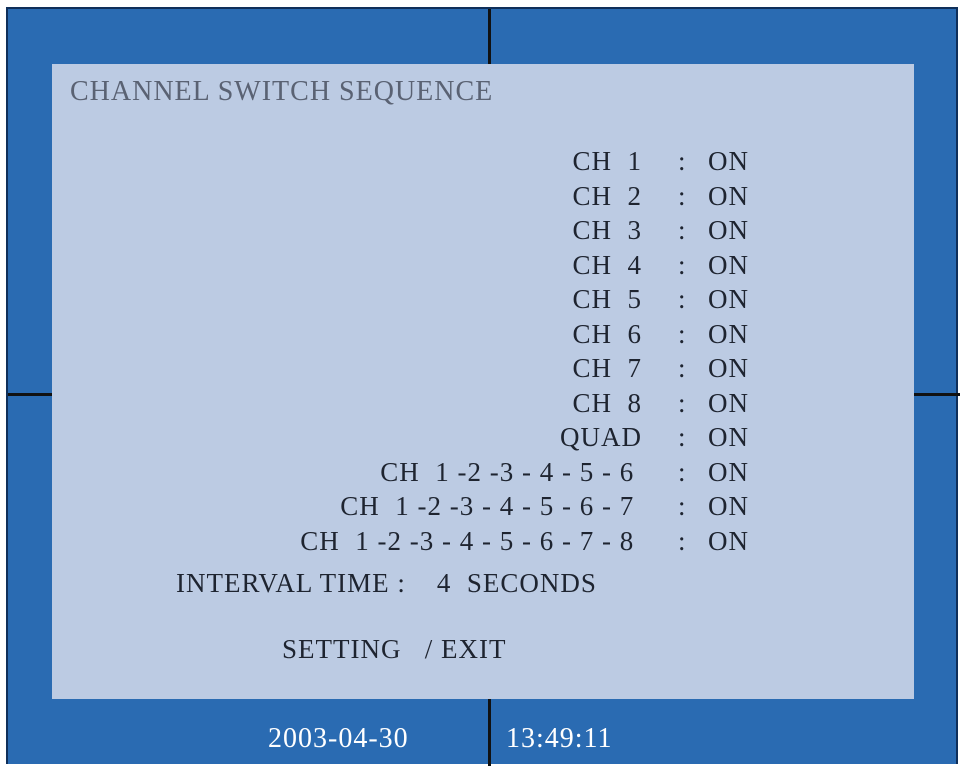 This screenshot has height=767, width=963. I want to click on channel-label: CH 6, so click(607, 333).